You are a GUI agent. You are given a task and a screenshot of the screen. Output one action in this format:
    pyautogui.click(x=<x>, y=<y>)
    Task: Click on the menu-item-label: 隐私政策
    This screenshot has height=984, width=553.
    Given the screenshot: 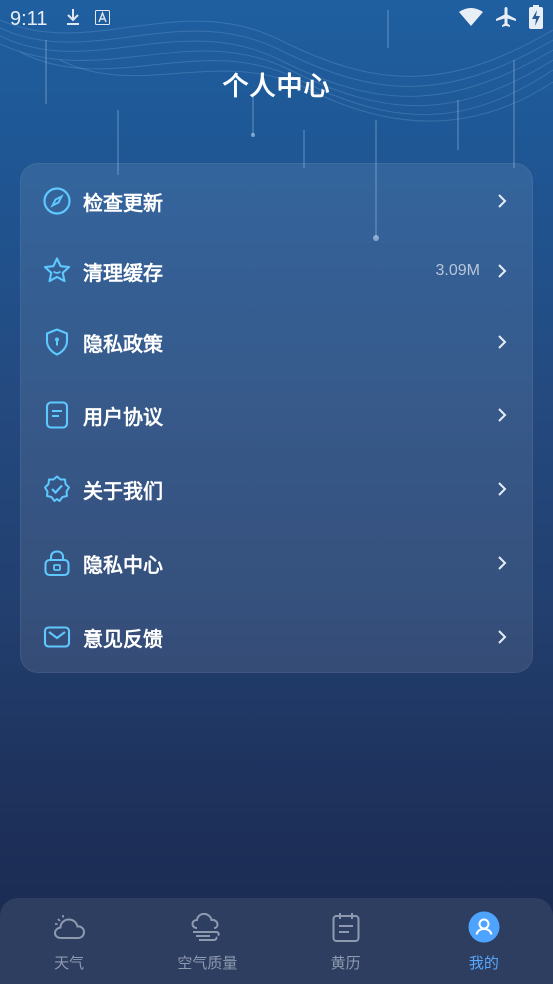 What is the action you would take?
    pyautogui.click(x=123, y=343)
    